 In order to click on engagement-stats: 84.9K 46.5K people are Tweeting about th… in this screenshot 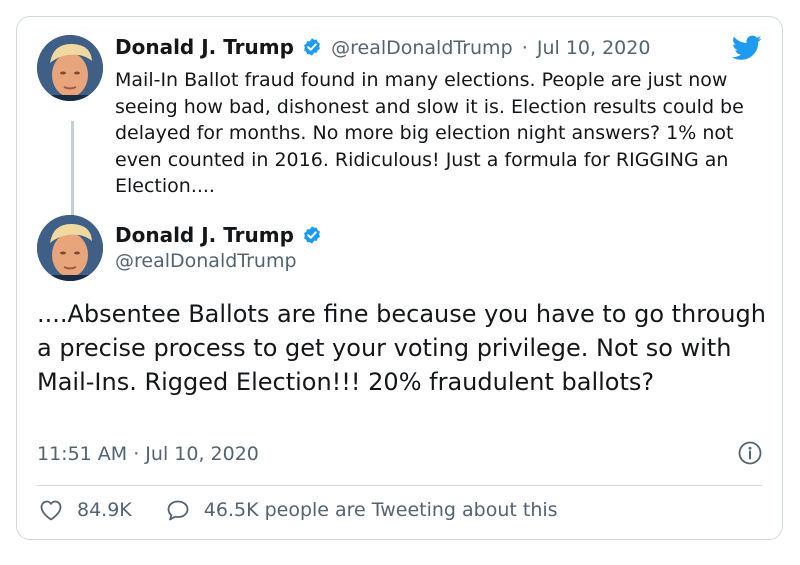, I will do `click(298, 510)`.